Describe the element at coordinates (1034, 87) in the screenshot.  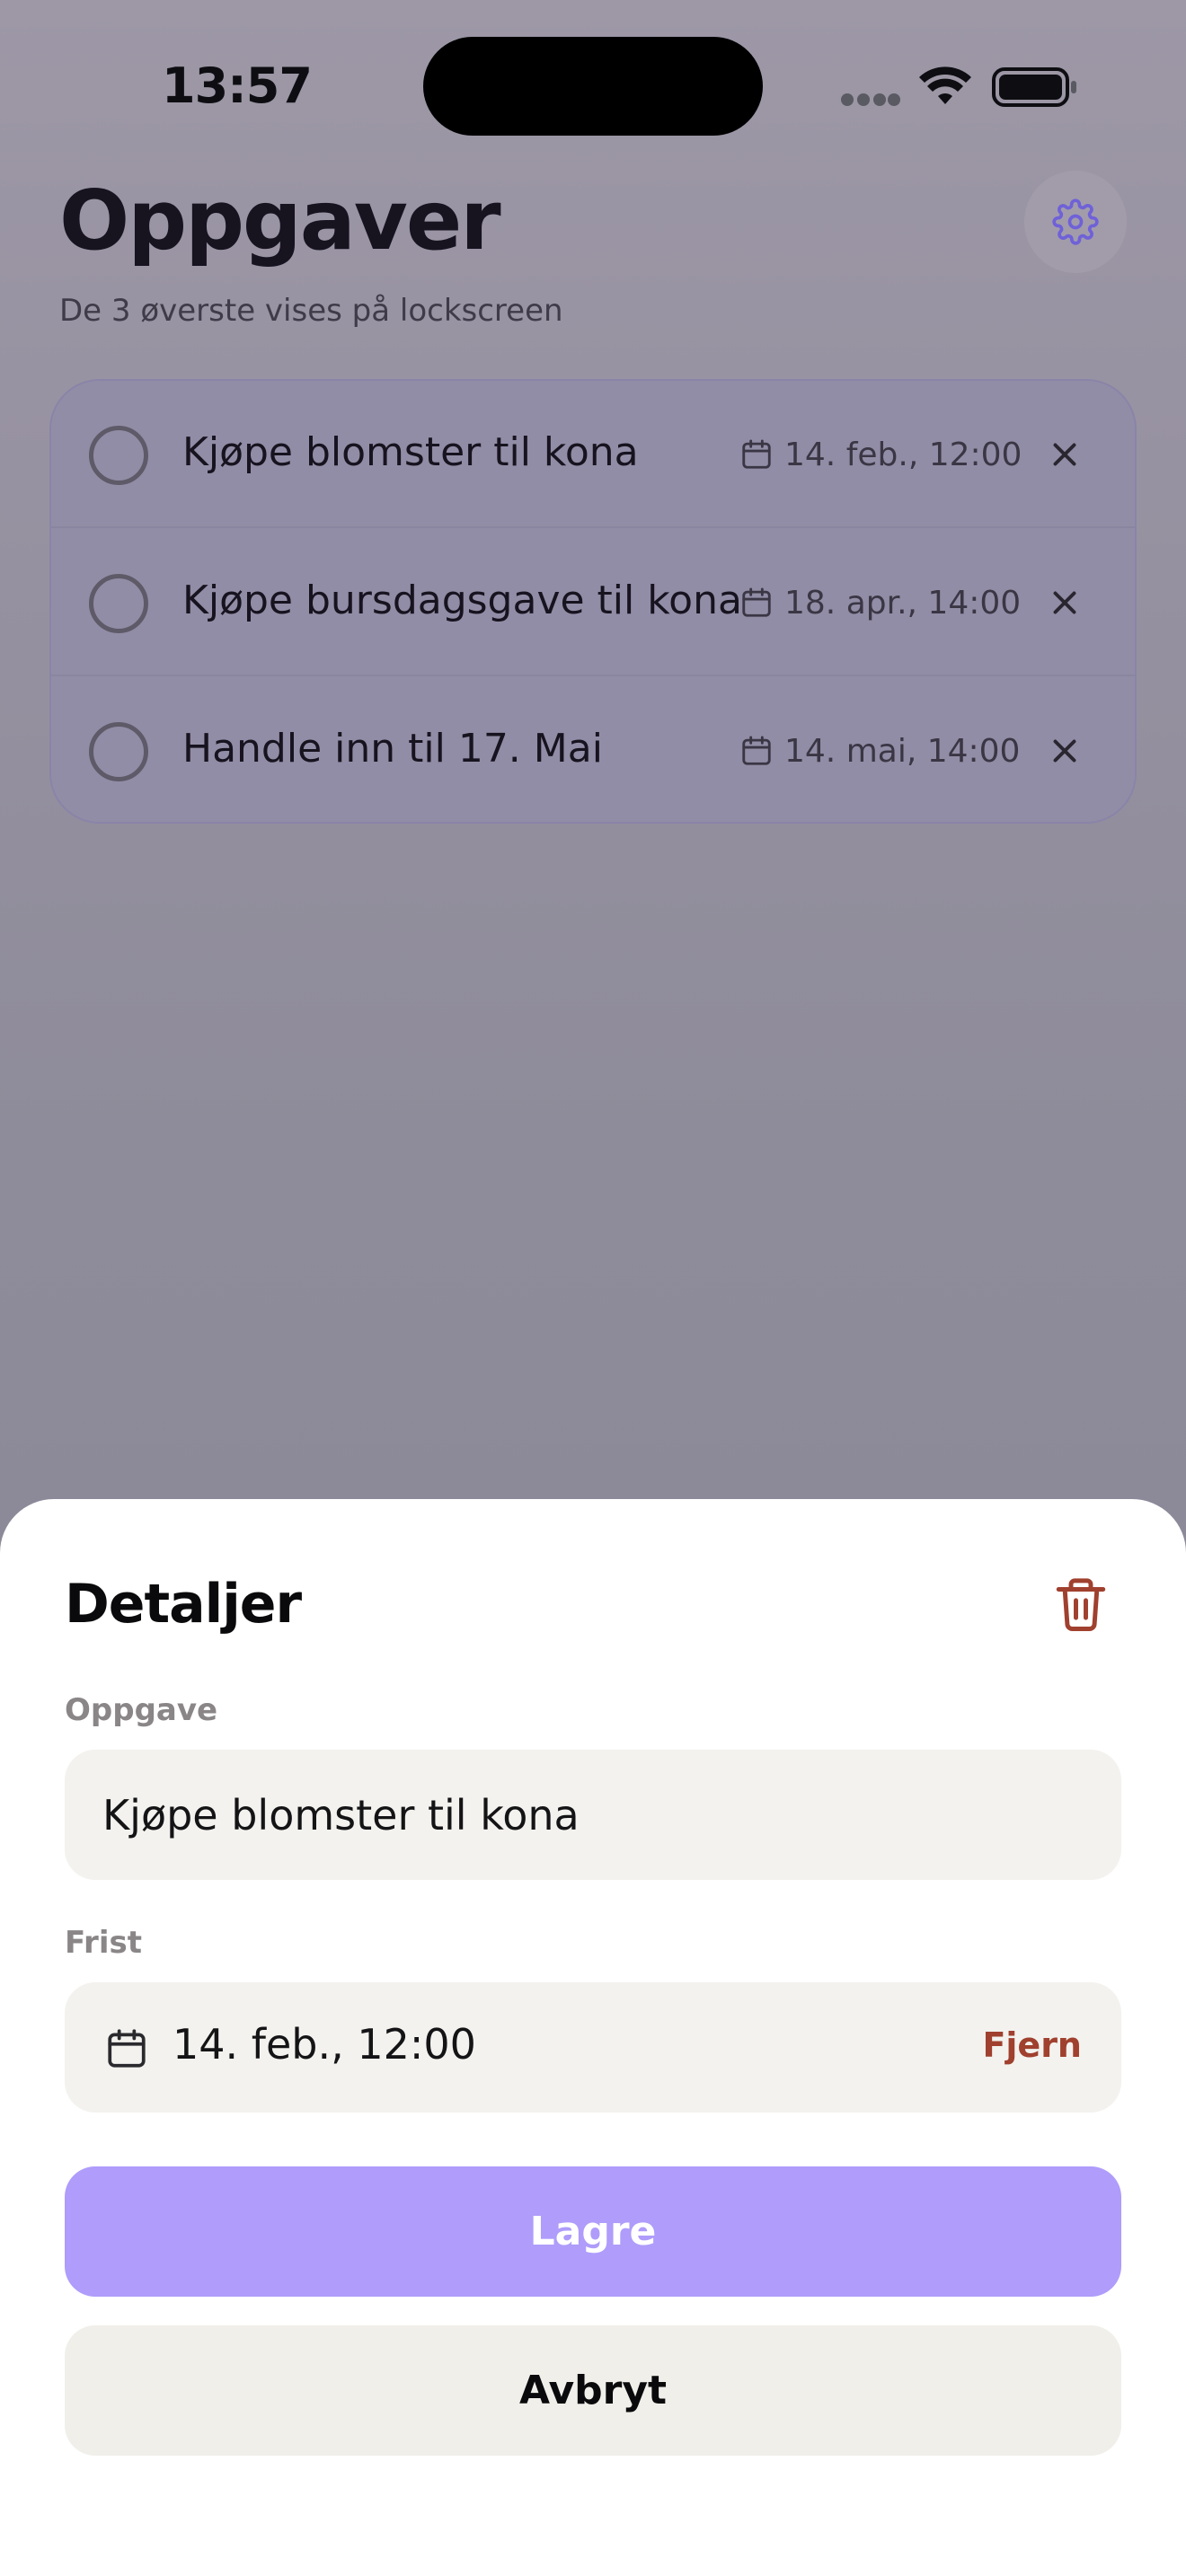
I see `battery-icon` at that location.